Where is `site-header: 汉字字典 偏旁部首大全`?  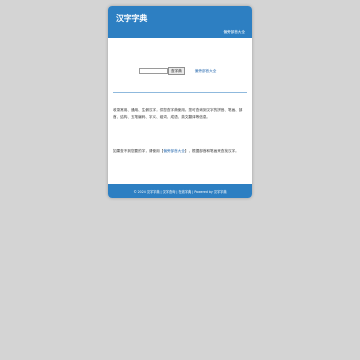 site-header: 汉字字典 偏旁部首大全 is located at coordinates (180, 22).